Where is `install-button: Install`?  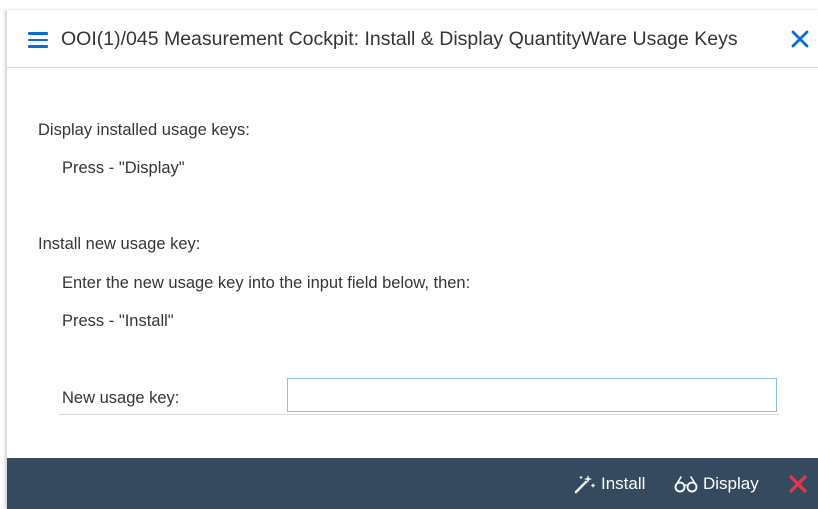
install-button: Install is located at coordinates (609, 483).